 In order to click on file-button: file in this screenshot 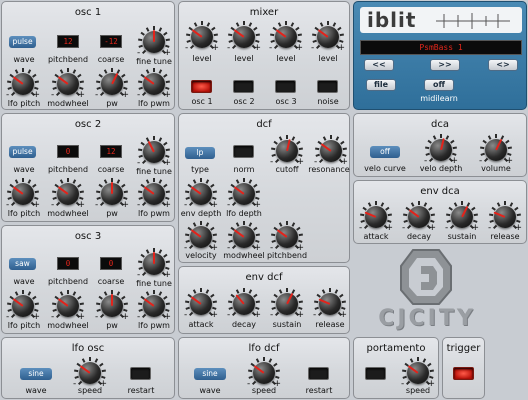, I will do `click(381, 85)`.